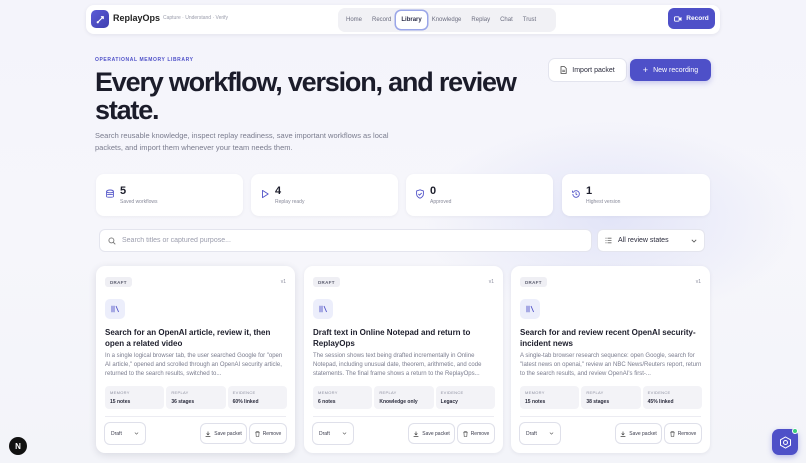 The image size is (806, 463). Describe the element at coordinates (480, 20) in the screenshot. I see `nav-link-replay: Replay` at that location.